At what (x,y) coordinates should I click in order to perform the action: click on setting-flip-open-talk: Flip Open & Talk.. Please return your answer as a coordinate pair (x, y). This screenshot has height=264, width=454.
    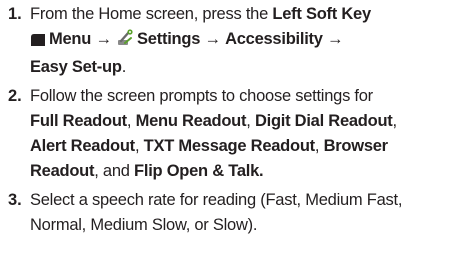
    Looking at the image, I should click on (199, 171).